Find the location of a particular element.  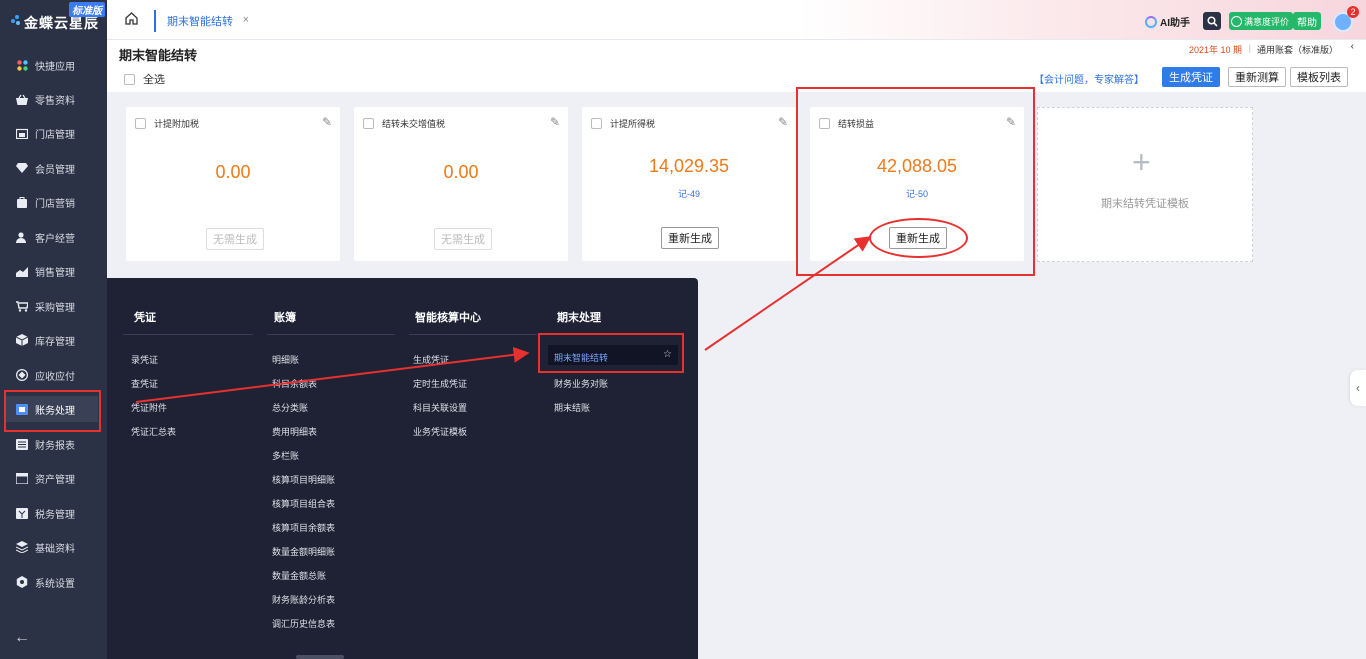

template-list-button: 模板列表 is located at coordinates (1319, 77).